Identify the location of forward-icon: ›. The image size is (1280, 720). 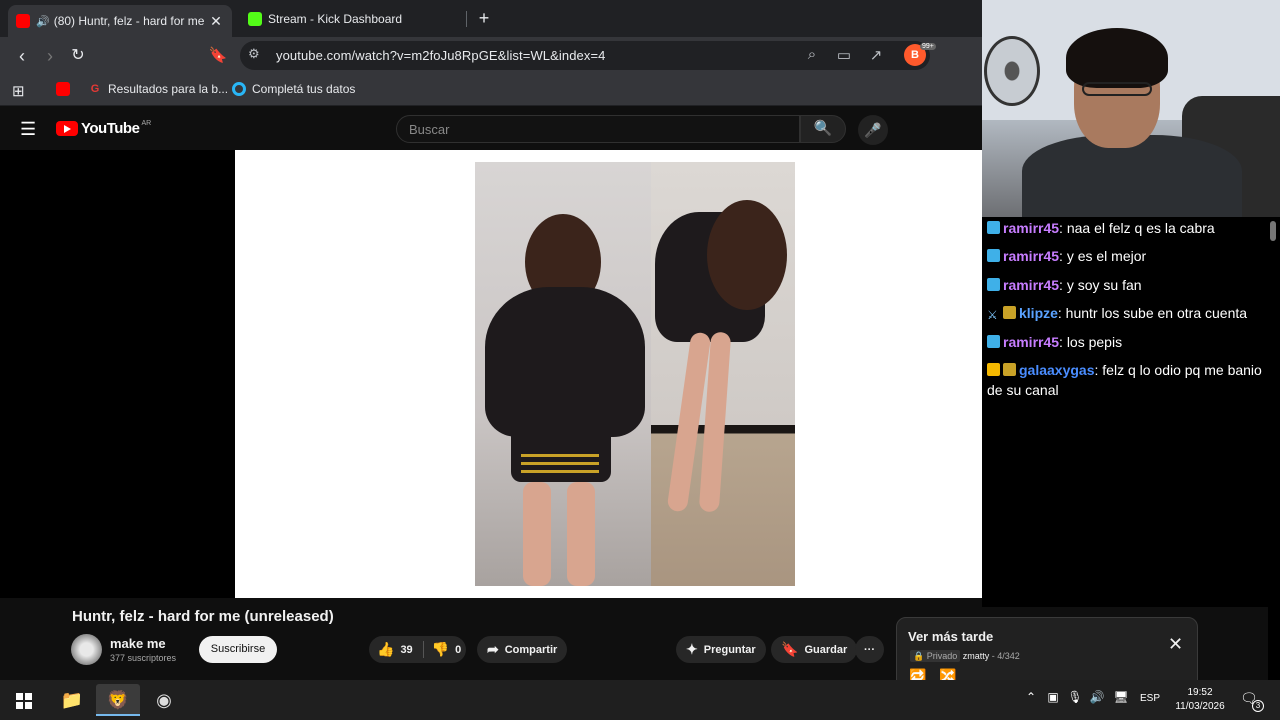
(50, 56).